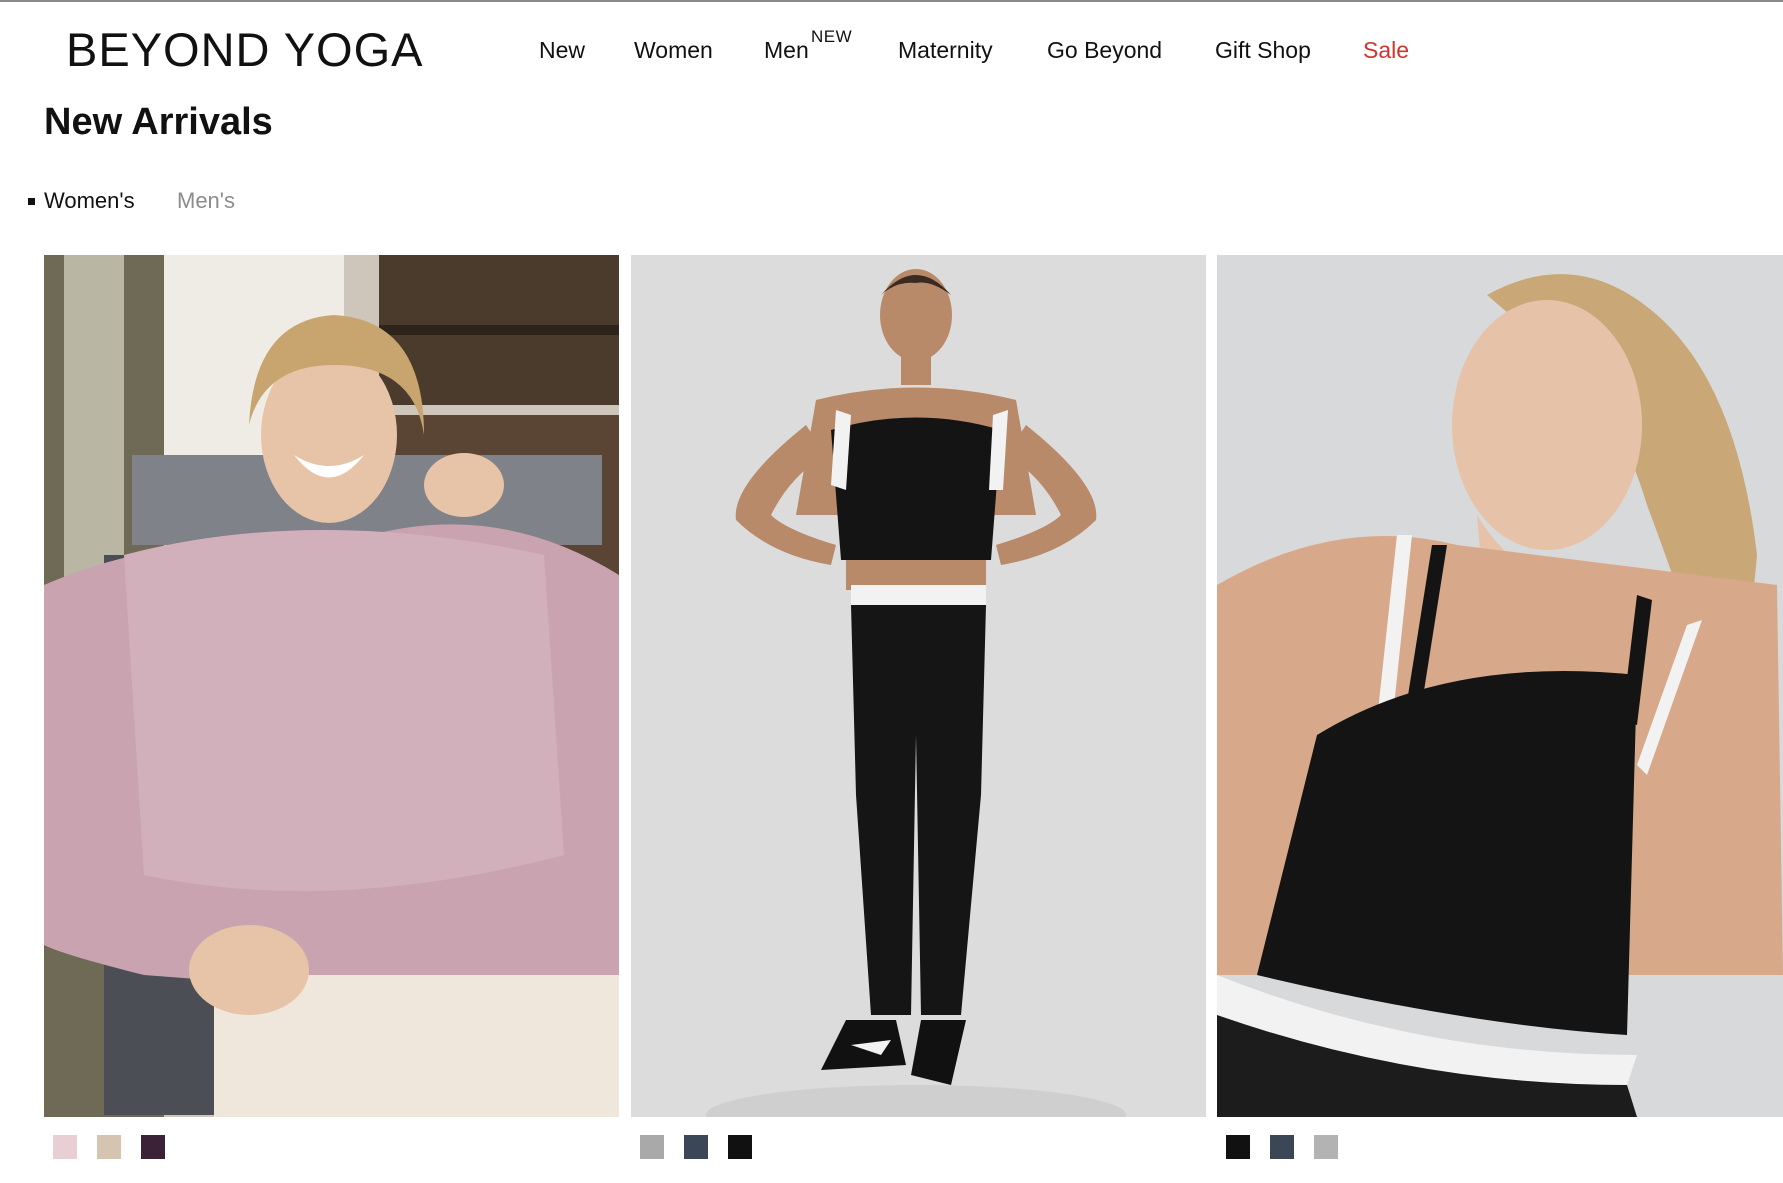 This screenshot has width=1783, height=1183. What do you see at coordinates (673, 50) in the screenshot?
I see `nav-item-women: Women` at bounding box center [673, 50].